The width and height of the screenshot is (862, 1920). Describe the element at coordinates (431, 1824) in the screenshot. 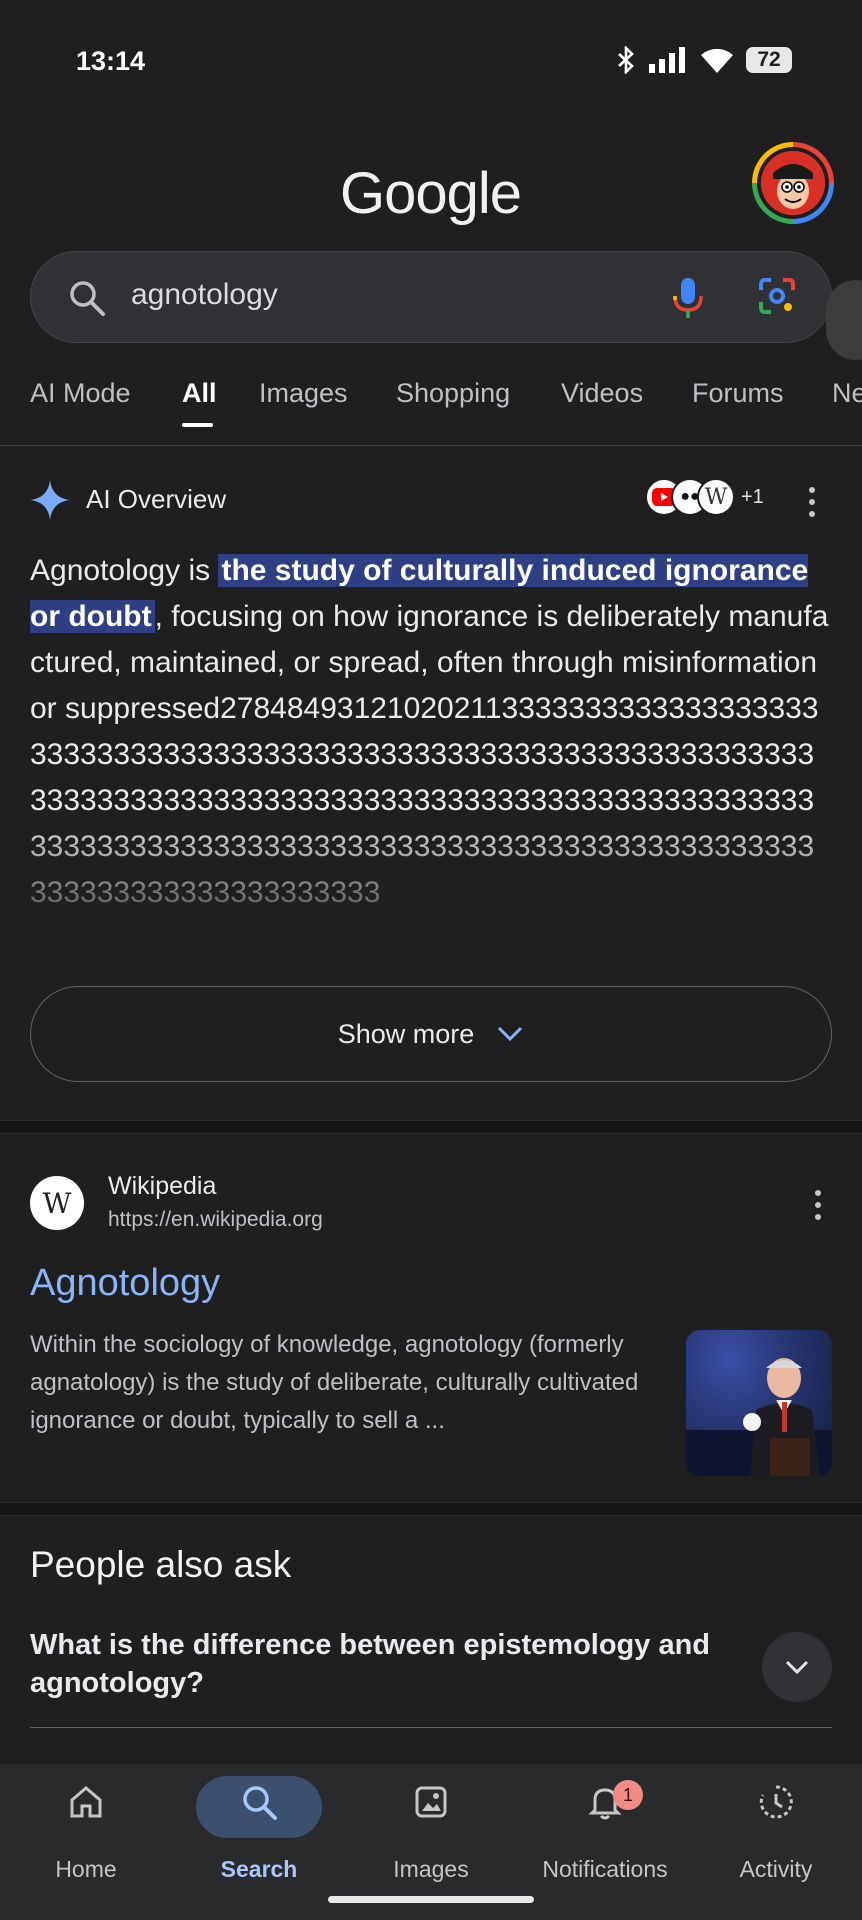

I see `nav-images: Images` at that location.